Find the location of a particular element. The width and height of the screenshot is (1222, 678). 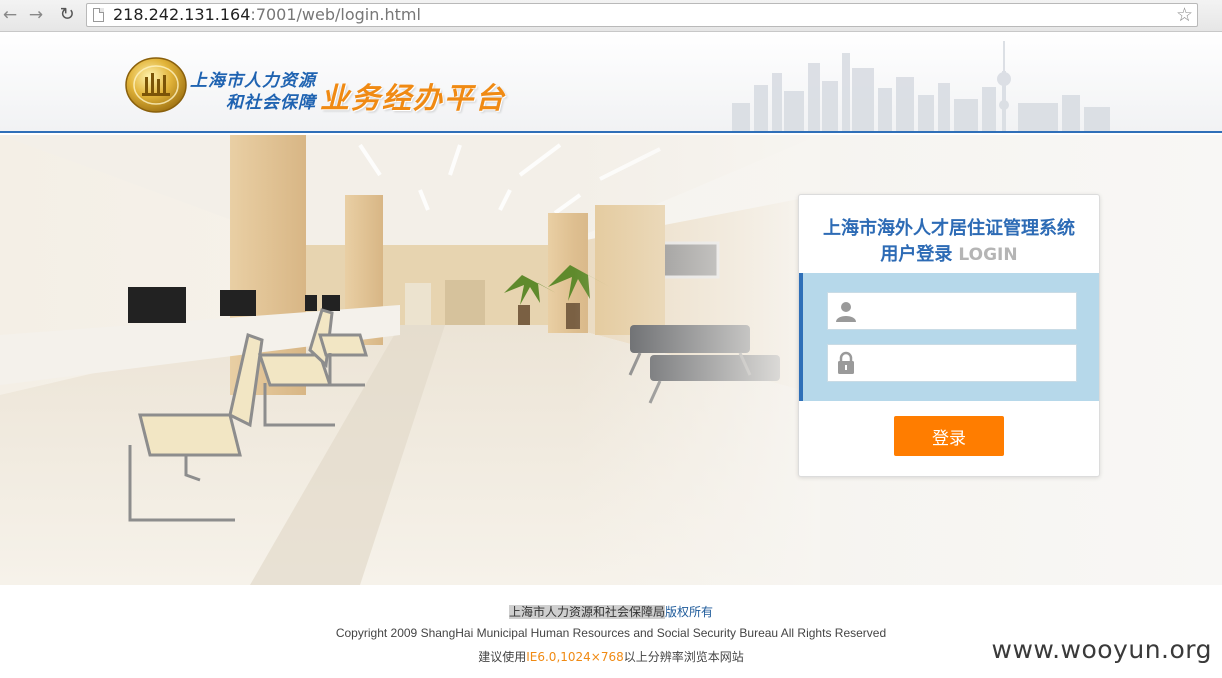

back-arrow-icon: ← is located at coordinates (10, 15).